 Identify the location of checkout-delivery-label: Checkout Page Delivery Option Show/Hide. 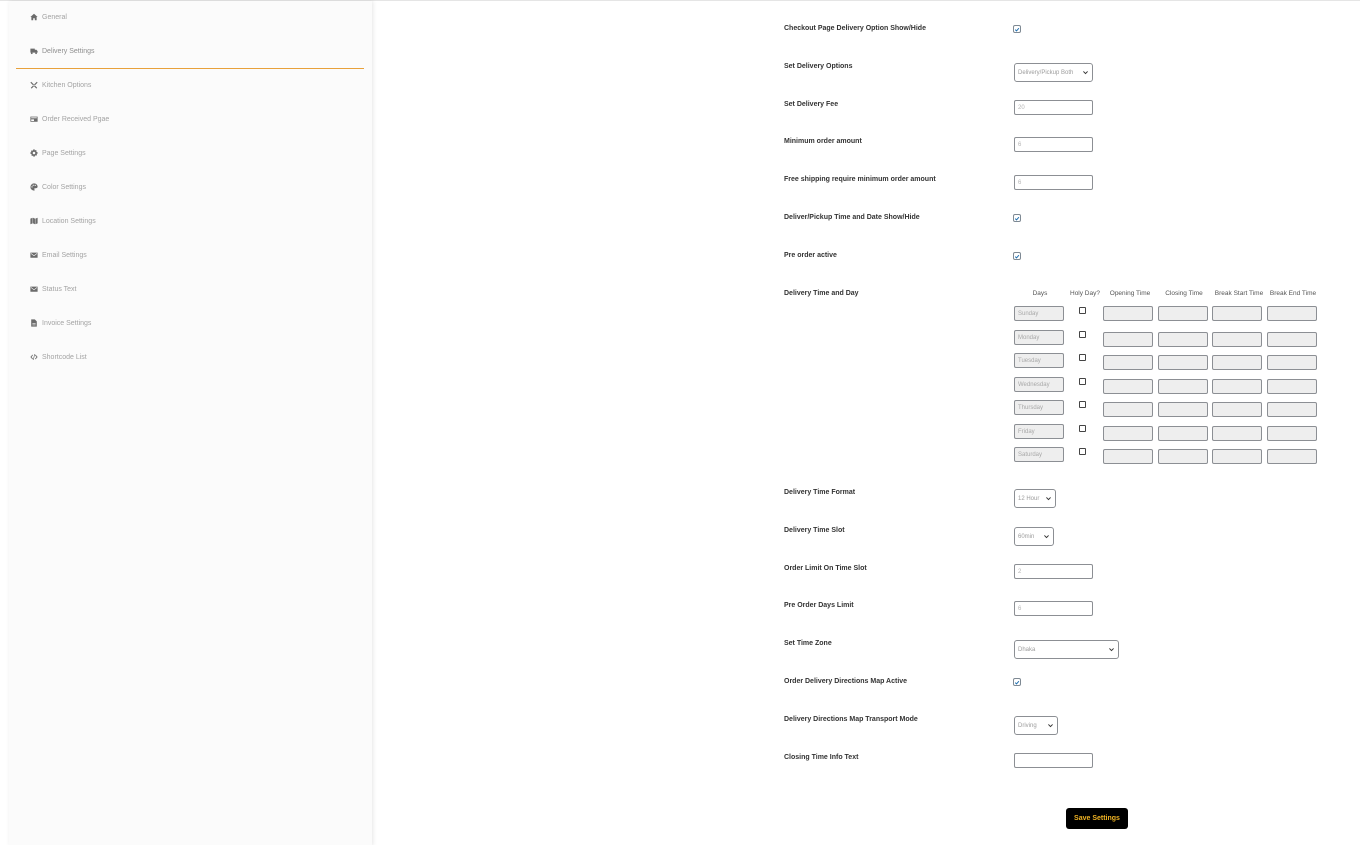
(855, 28).